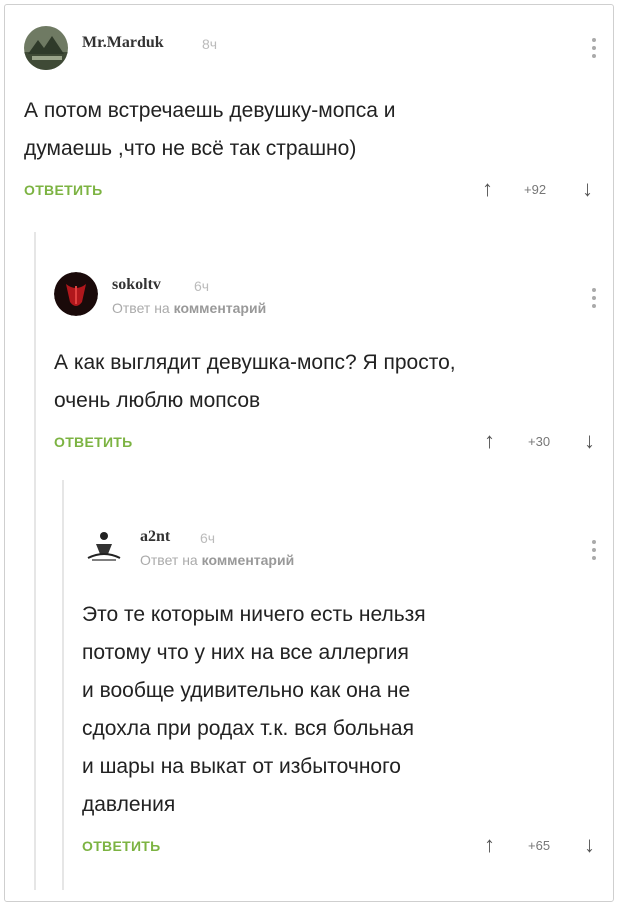 Image resolution: width=620 pixels, height=908 pixels. I want to click on username: sokoltv, so click(136, 285).